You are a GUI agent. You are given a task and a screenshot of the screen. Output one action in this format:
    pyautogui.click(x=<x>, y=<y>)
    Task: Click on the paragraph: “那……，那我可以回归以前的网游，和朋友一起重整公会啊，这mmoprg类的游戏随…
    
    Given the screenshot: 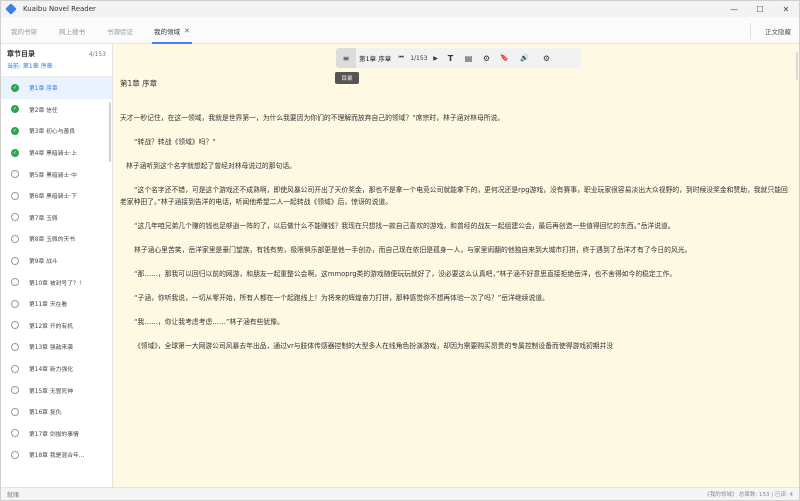 What is the action you would take?
    pyautogui.click(x=405, y=274)
    